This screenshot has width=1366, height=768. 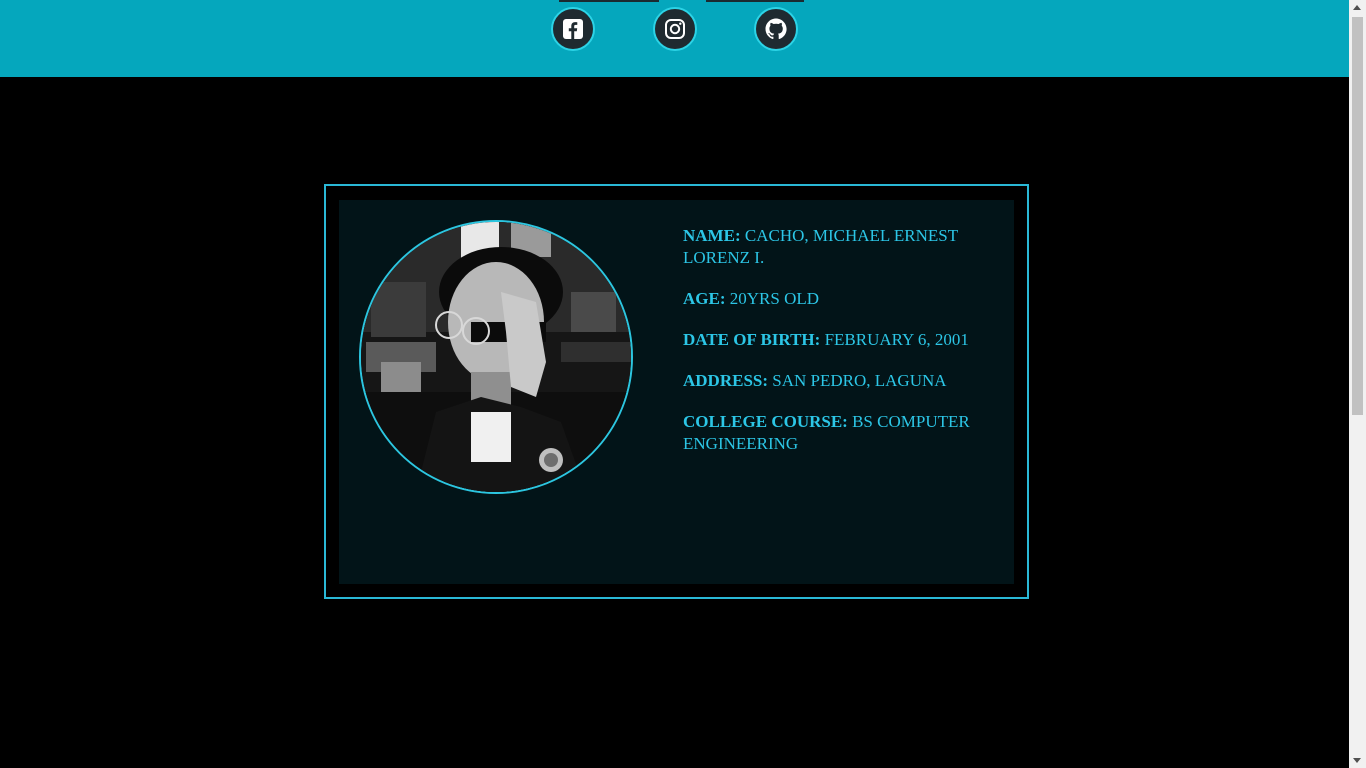 I want to click on field-label: NAME:, so click(x=712, y=235).